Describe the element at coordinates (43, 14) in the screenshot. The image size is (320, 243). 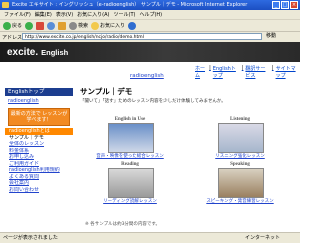
I see `menu-edit: 編集(E)` at that location.